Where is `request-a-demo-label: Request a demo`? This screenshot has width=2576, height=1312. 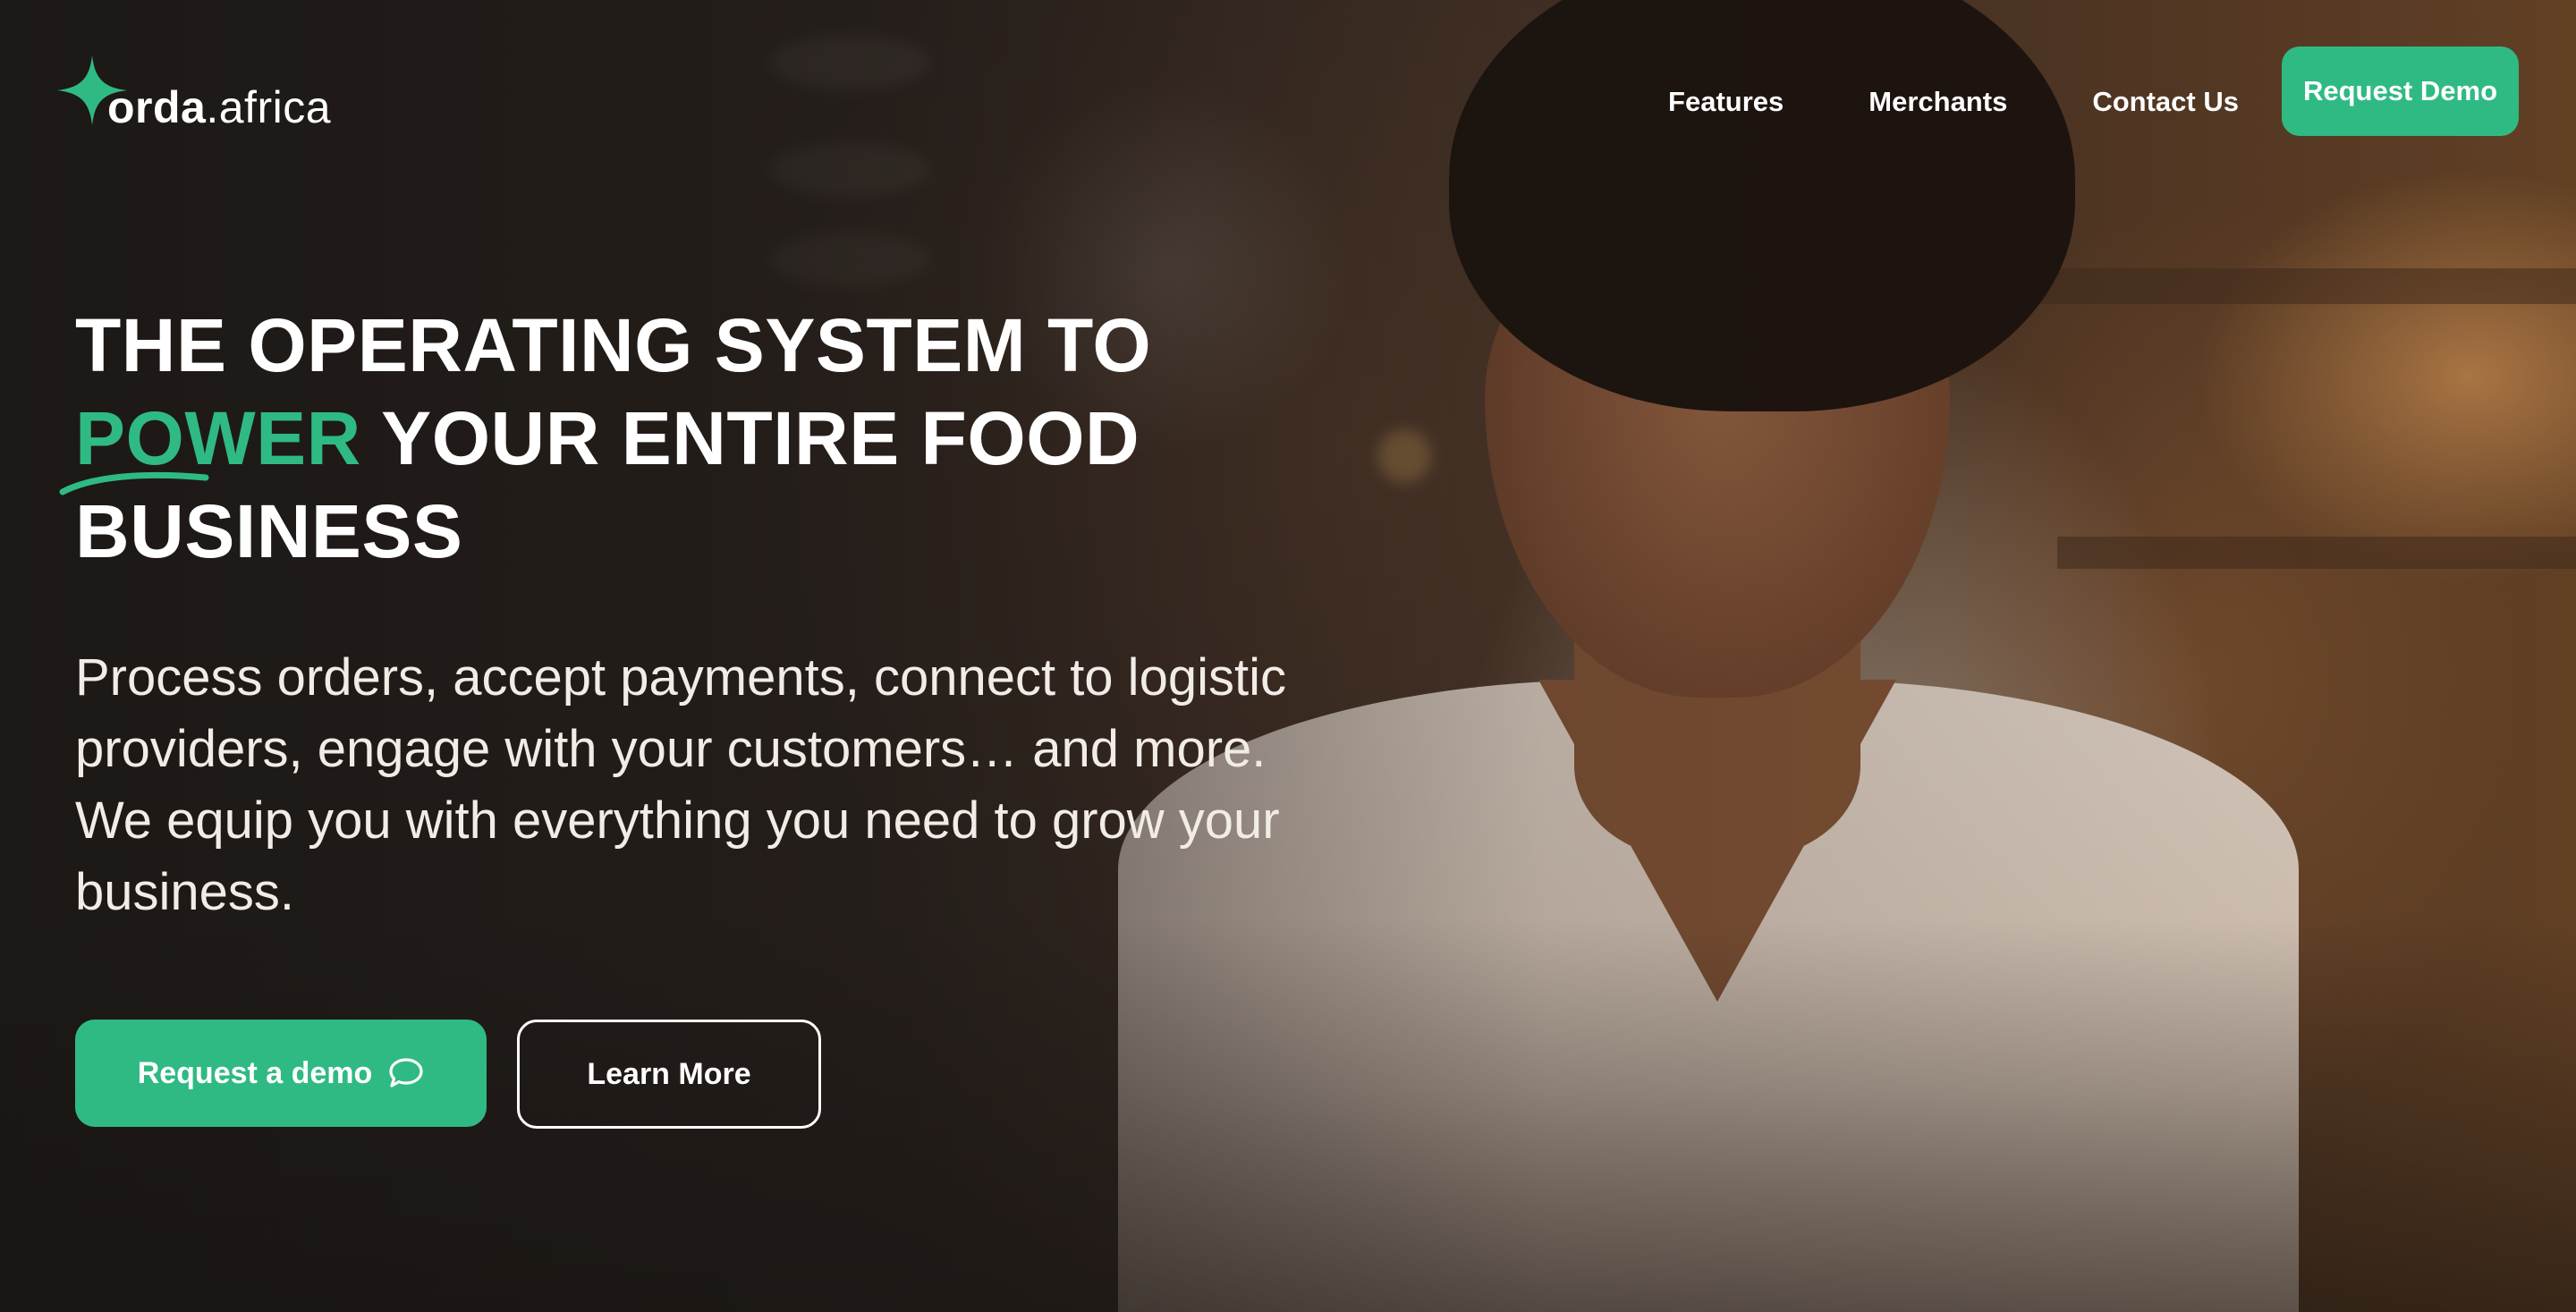
request-a-demo-label: Request a demo is located at coordinates (255, 1072).